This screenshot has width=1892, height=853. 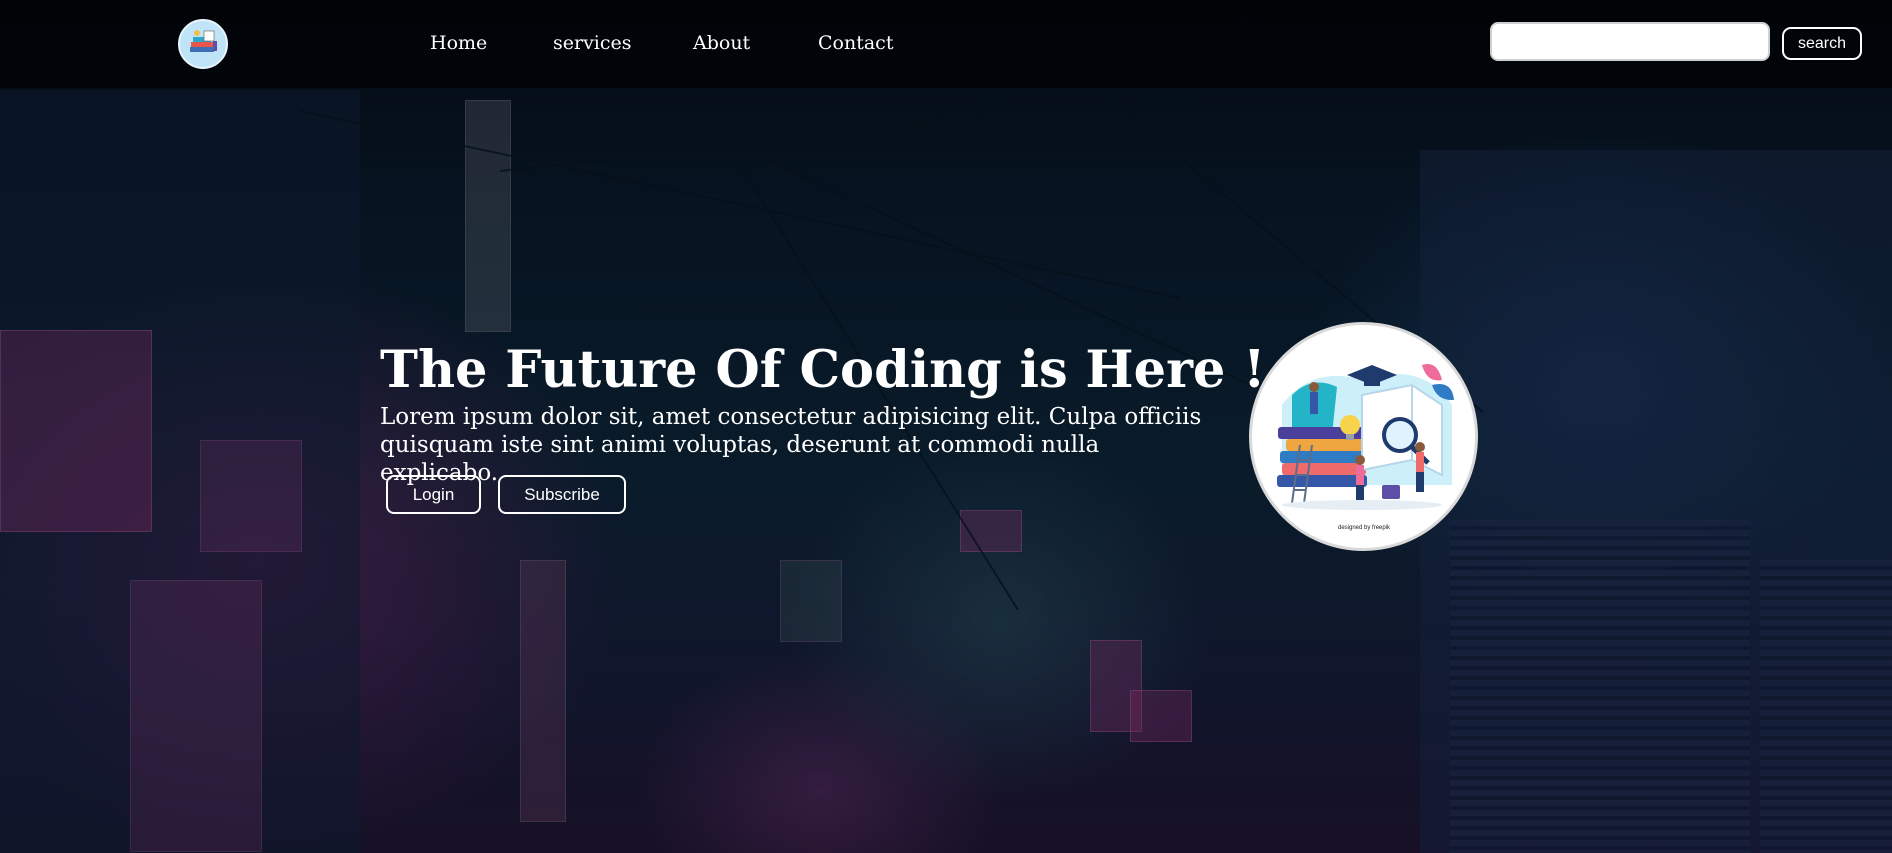 What do you see at coordinates (203, 41) in the screenshot?
I see `books-illustration-icon` at bounding box center [203, 41].